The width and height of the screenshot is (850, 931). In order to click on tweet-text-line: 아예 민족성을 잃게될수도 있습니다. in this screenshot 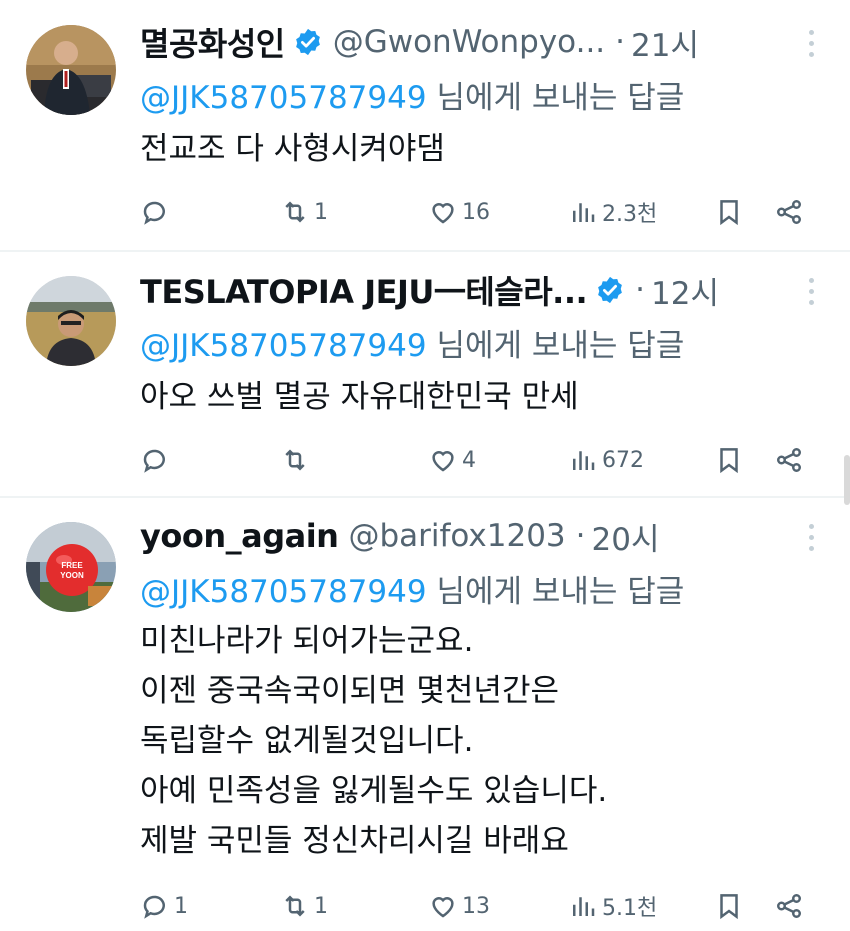, I will do `click(374, 791)`.